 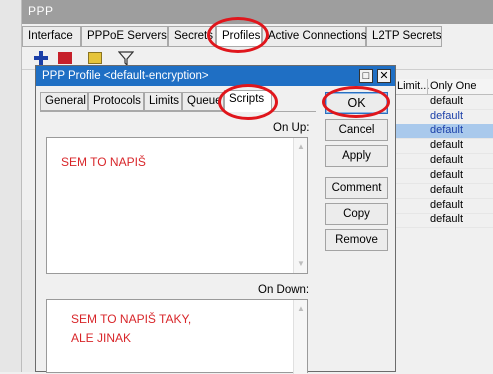 What do you see at coordinates (192, 36) in the screenshot?
I see `tab-secrets: Secrets` at bounding box center [192, 36].